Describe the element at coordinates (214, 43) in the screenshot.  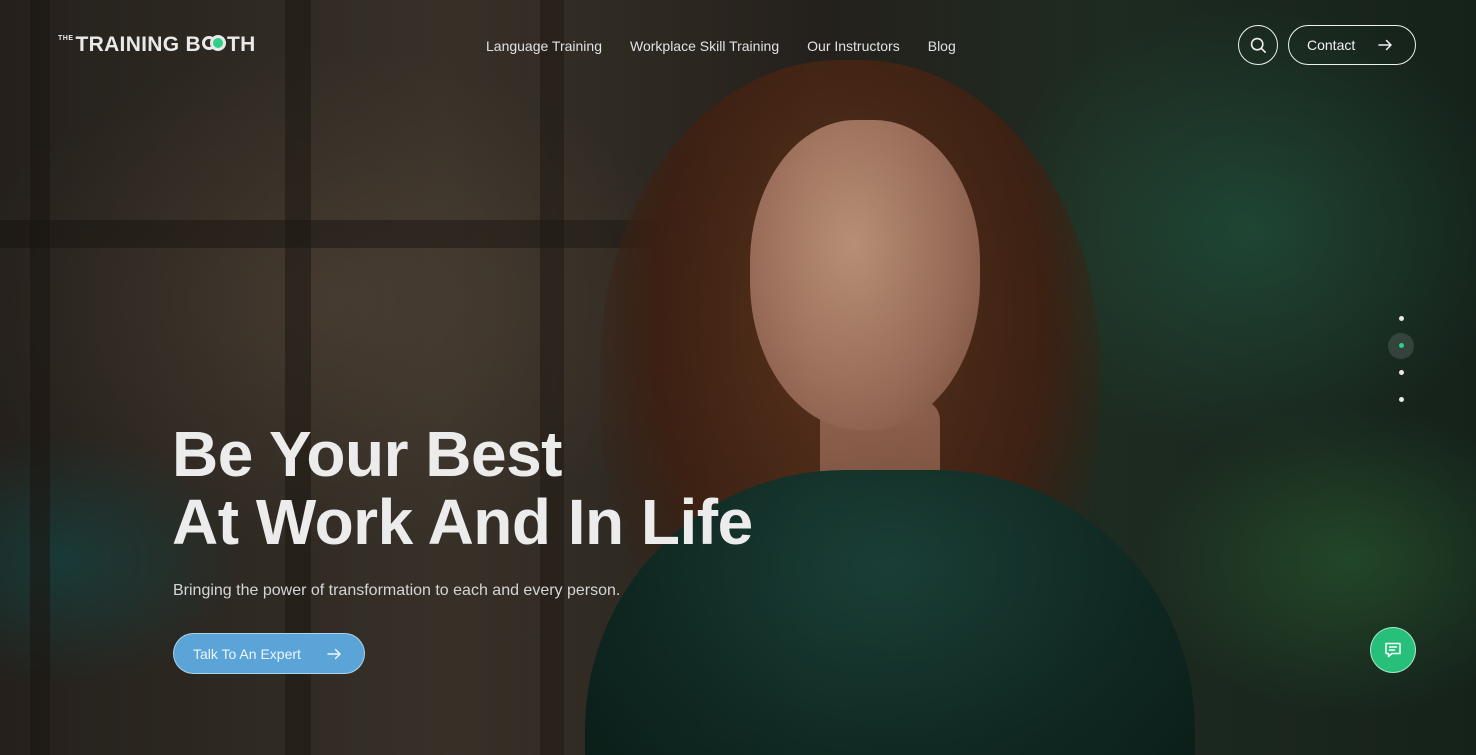
I see `logo-oo-mark` at that location.